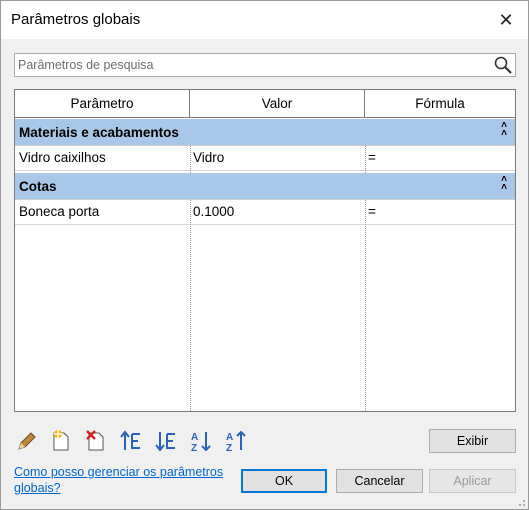 This screenshot has height=510, width=529. I want to click on cancel-button: Cancelar, so click(379, 481).